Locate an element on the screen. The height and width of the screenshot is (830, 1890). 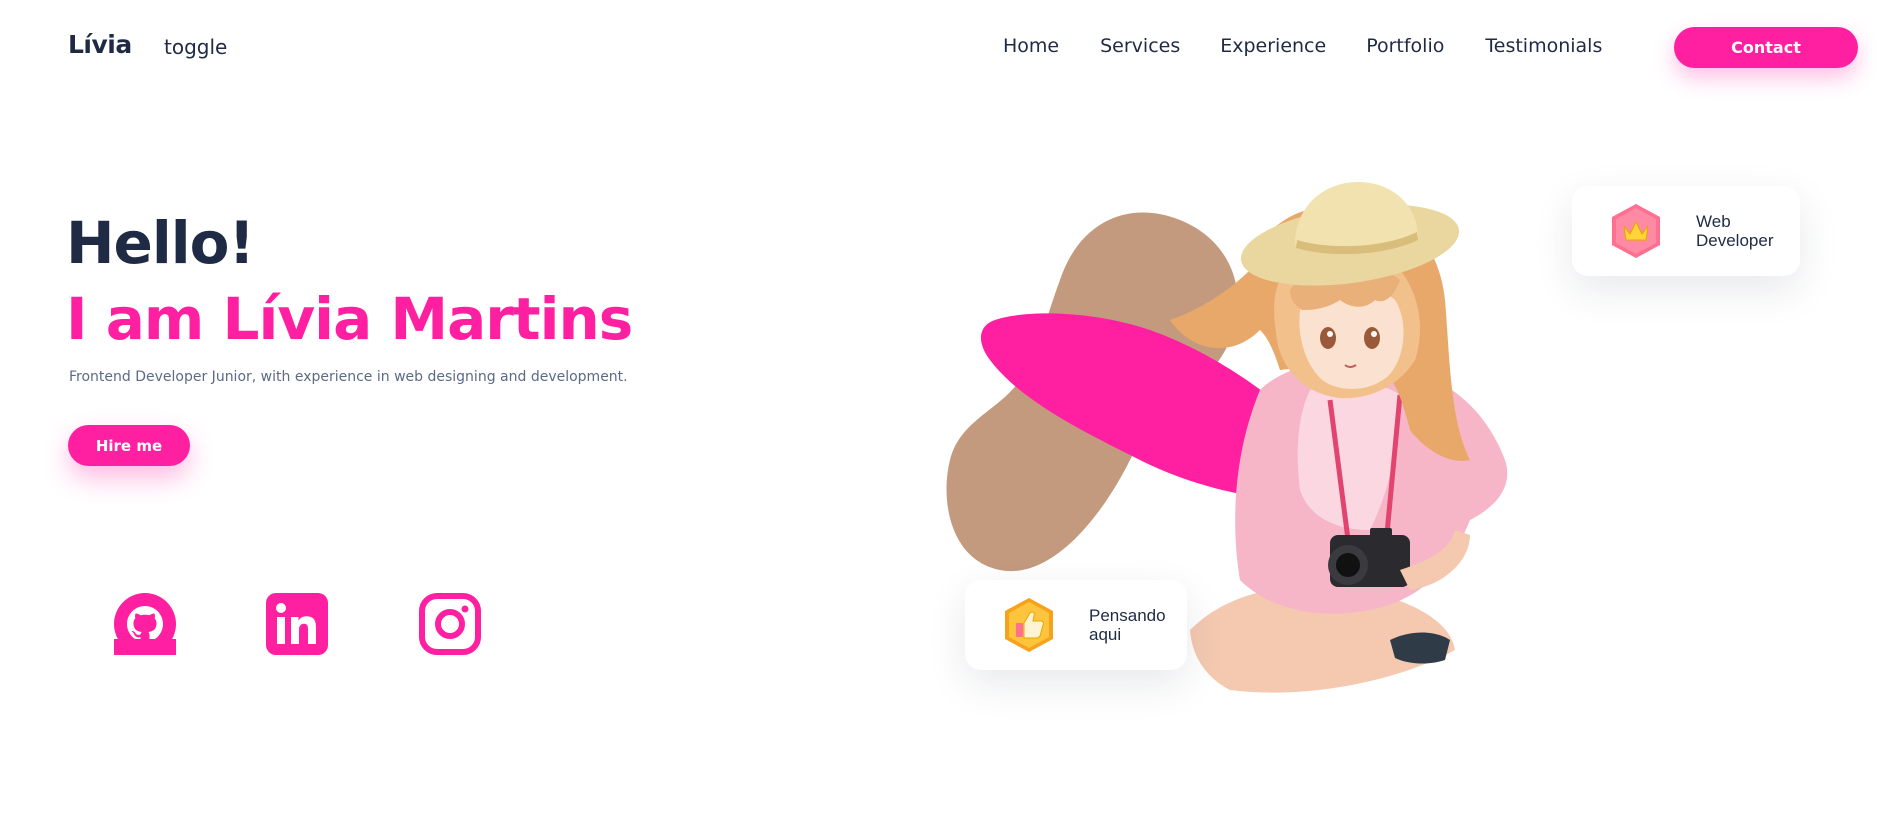
nav-services: Services is located at coordinates (1140, 46).